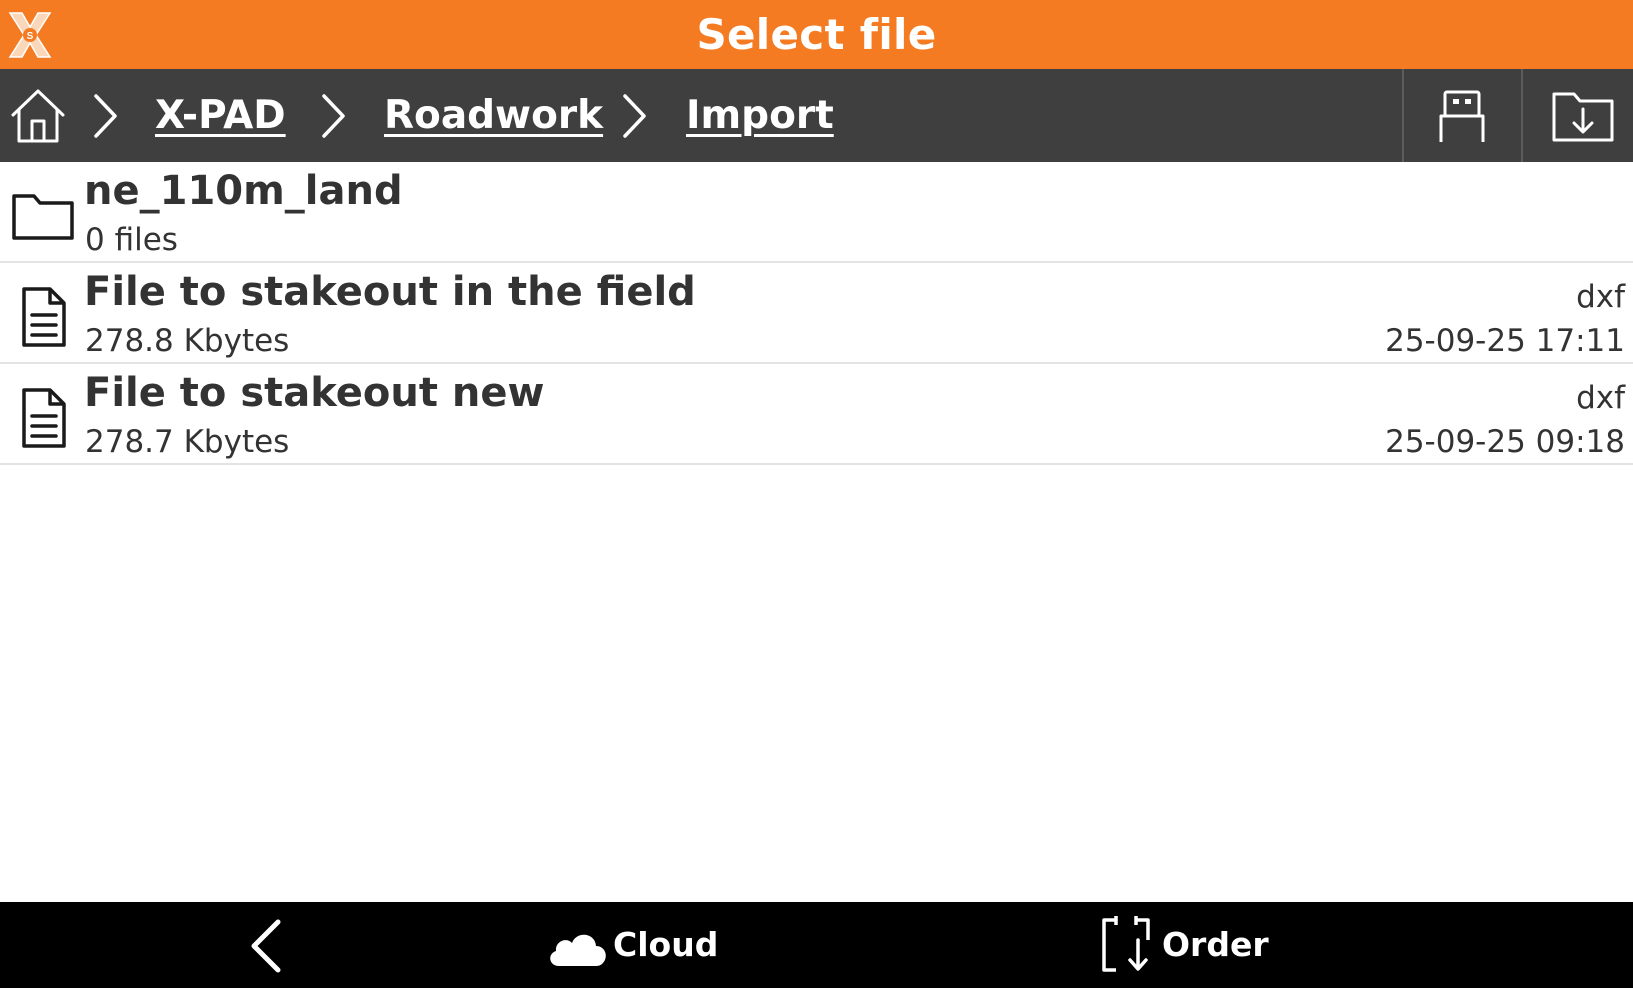  Describe the element at coordinates (666, 944) in the screenshot. I see `cloud-label: Cloud` at that location.